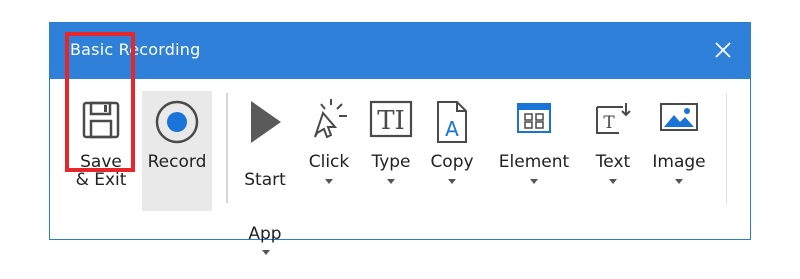 Image resolution: width=800 pixels, height=279 pixels. I want to click on play-icon, so click(265, 124).